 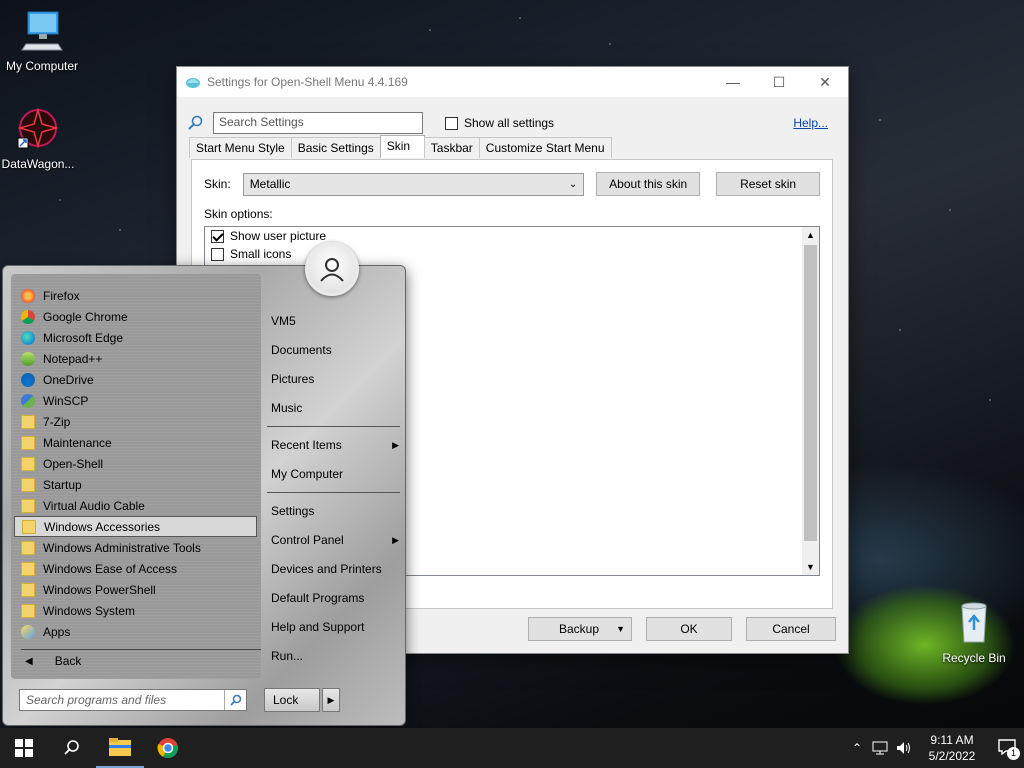 What do you see at coordinates (335, 408) in the screenshot?
I see `start-right-item: Music` at bounding box center [335, 408].